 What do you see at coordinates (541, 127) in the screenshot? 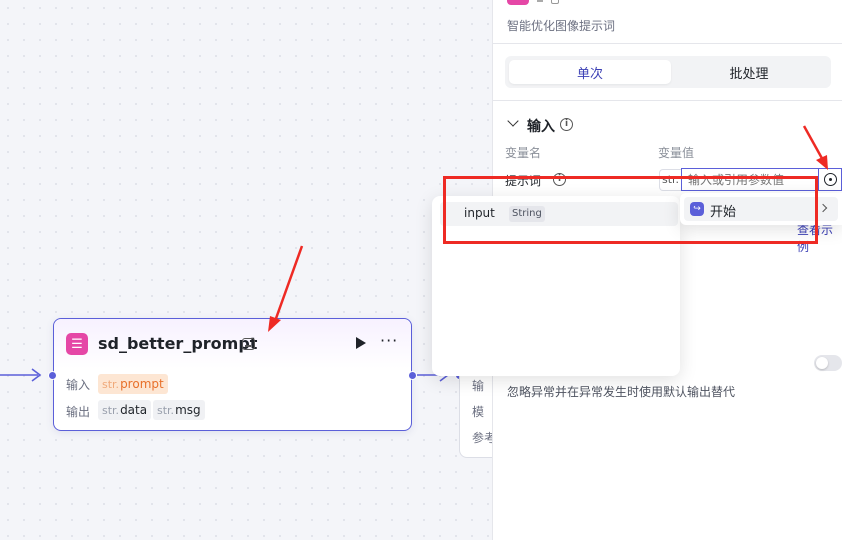
I see `input-section-title: 输入` at bounding box center [541, 127].